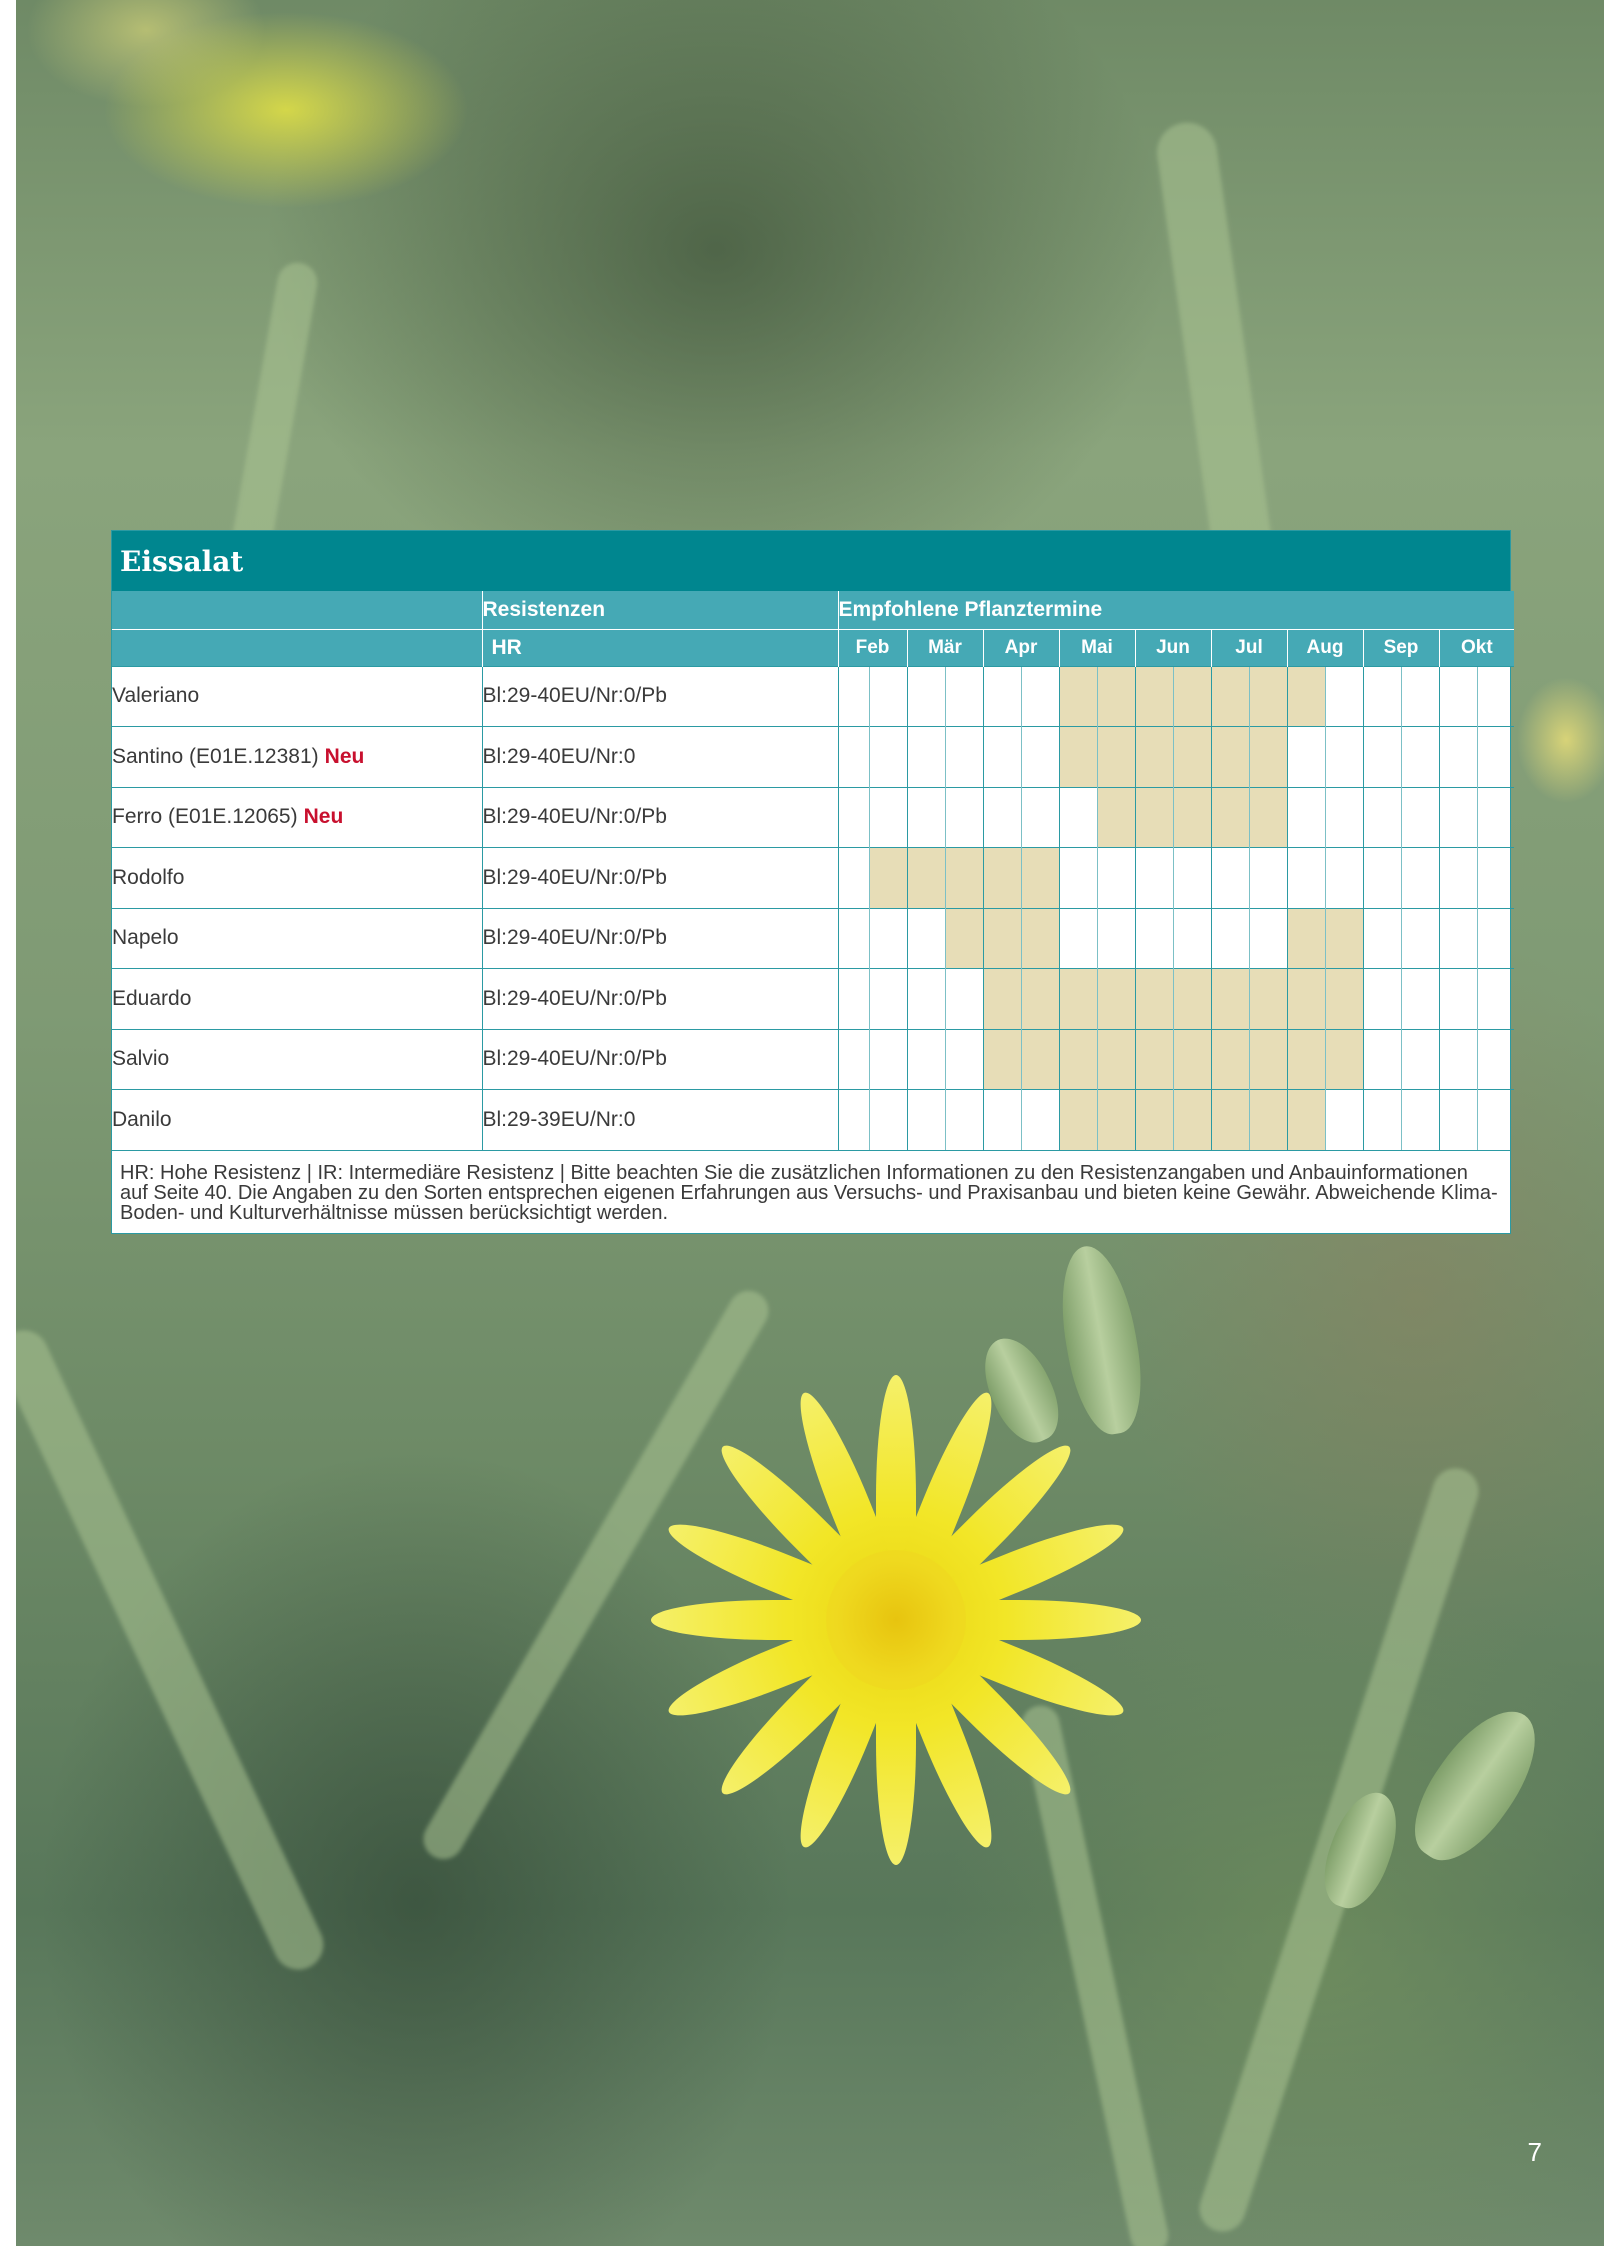 Image resolution: width=1604 pixels, height=2246 pixels. Describe the element at coordinates (813, 938) in the screenshot. I see `table-row: Napelo Bl:29-40EU/Nr:0/Pb` at that location.